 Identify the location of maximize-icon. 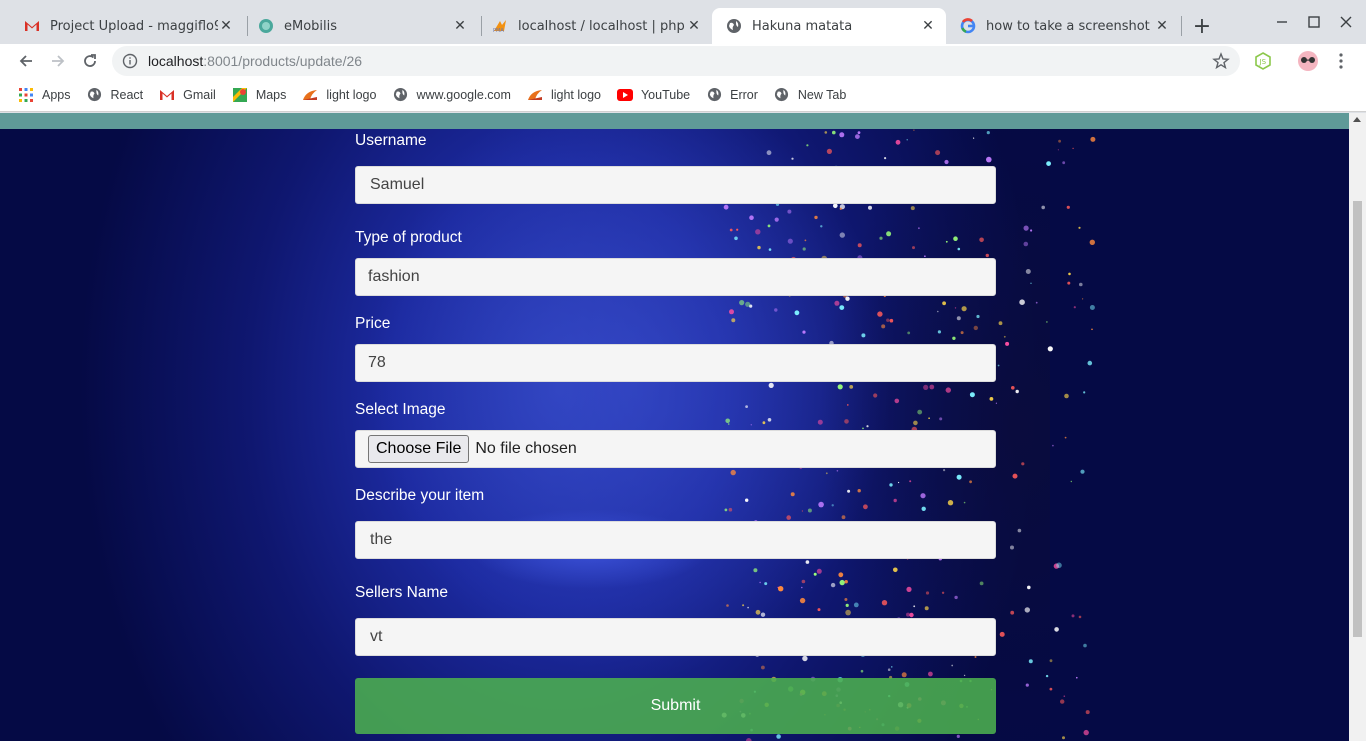
(1314, 22).